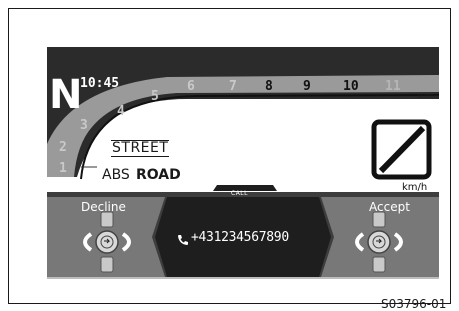  What do you see at coordinates (389, 207) in the screenshot?
I see `accept-label: Accept` at bounding box center [389, 207].